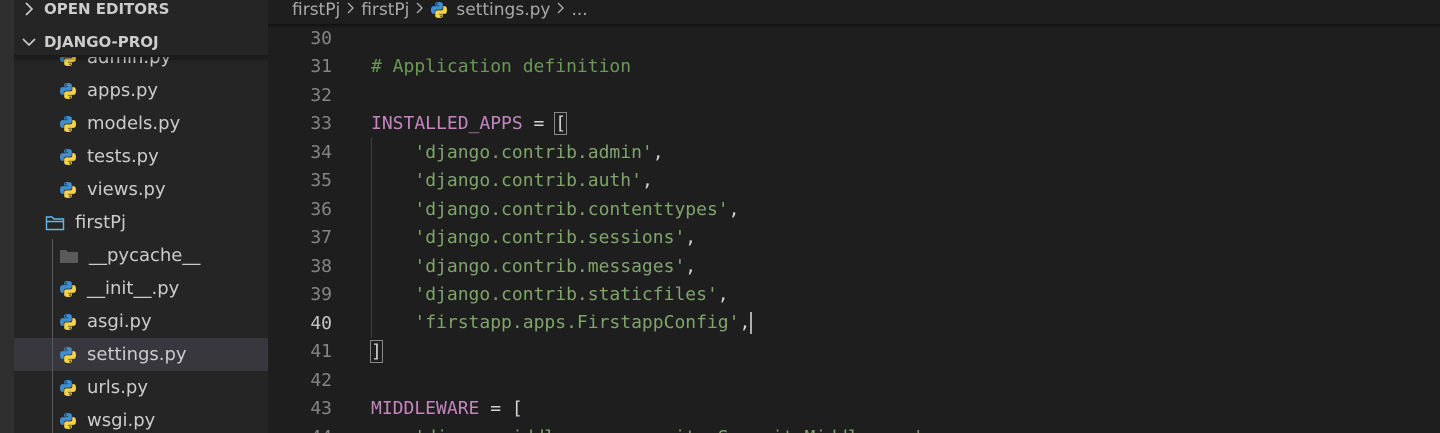 The image size is (1440, 433). I want to click on section-open-editors: OPEN EDITORS, so click(141, 11).